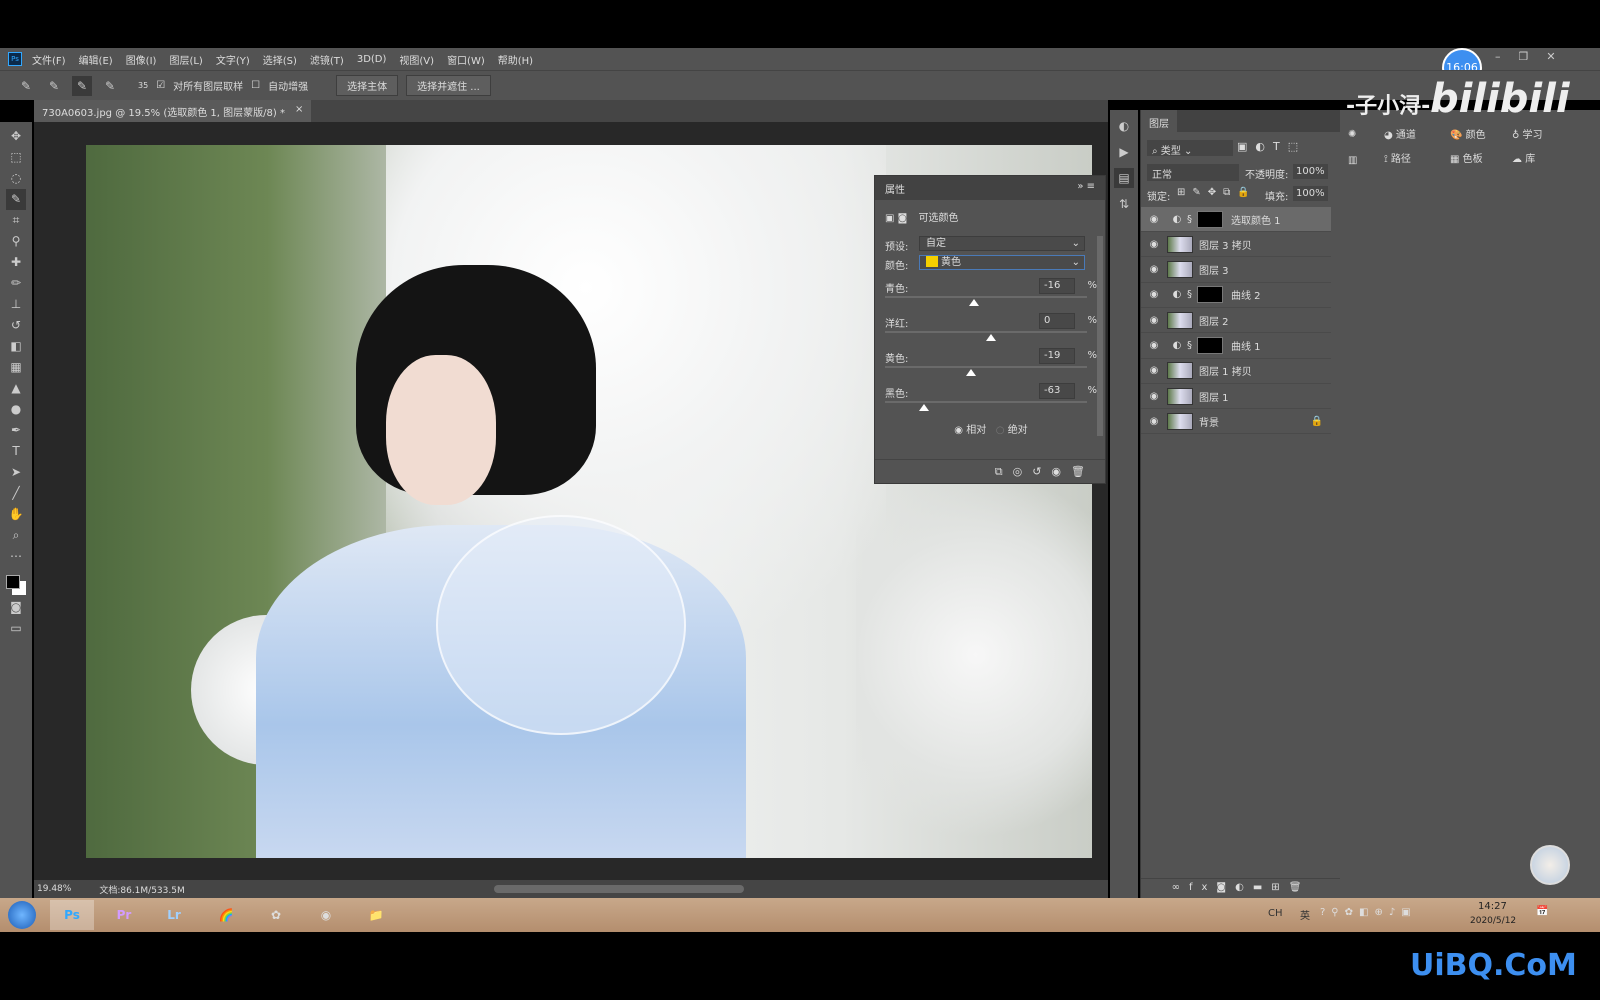 The image size is (1600, 1000). What do you see at coordinates (16, 262) in the screenshot?
I see `healing-tool-icon: ✚` at bounding box center [16, 262].